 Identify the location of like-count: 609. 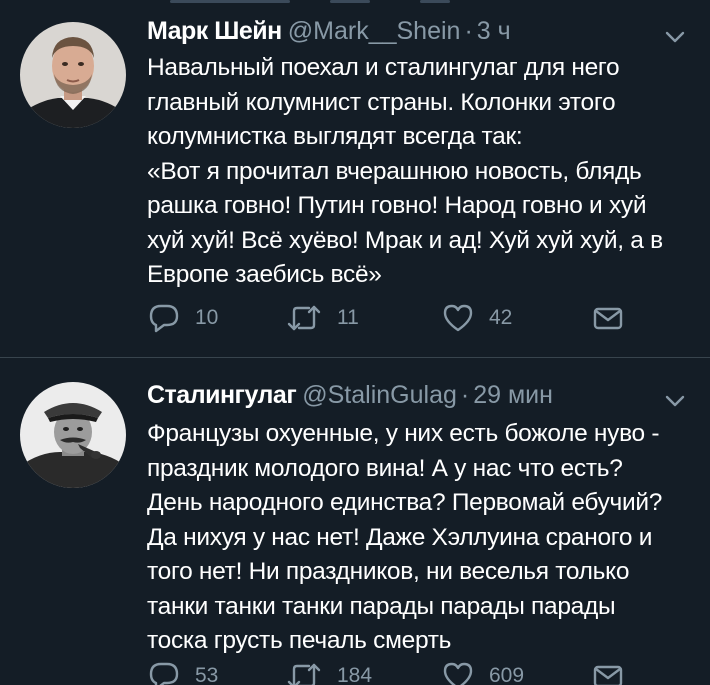
(507, 674).